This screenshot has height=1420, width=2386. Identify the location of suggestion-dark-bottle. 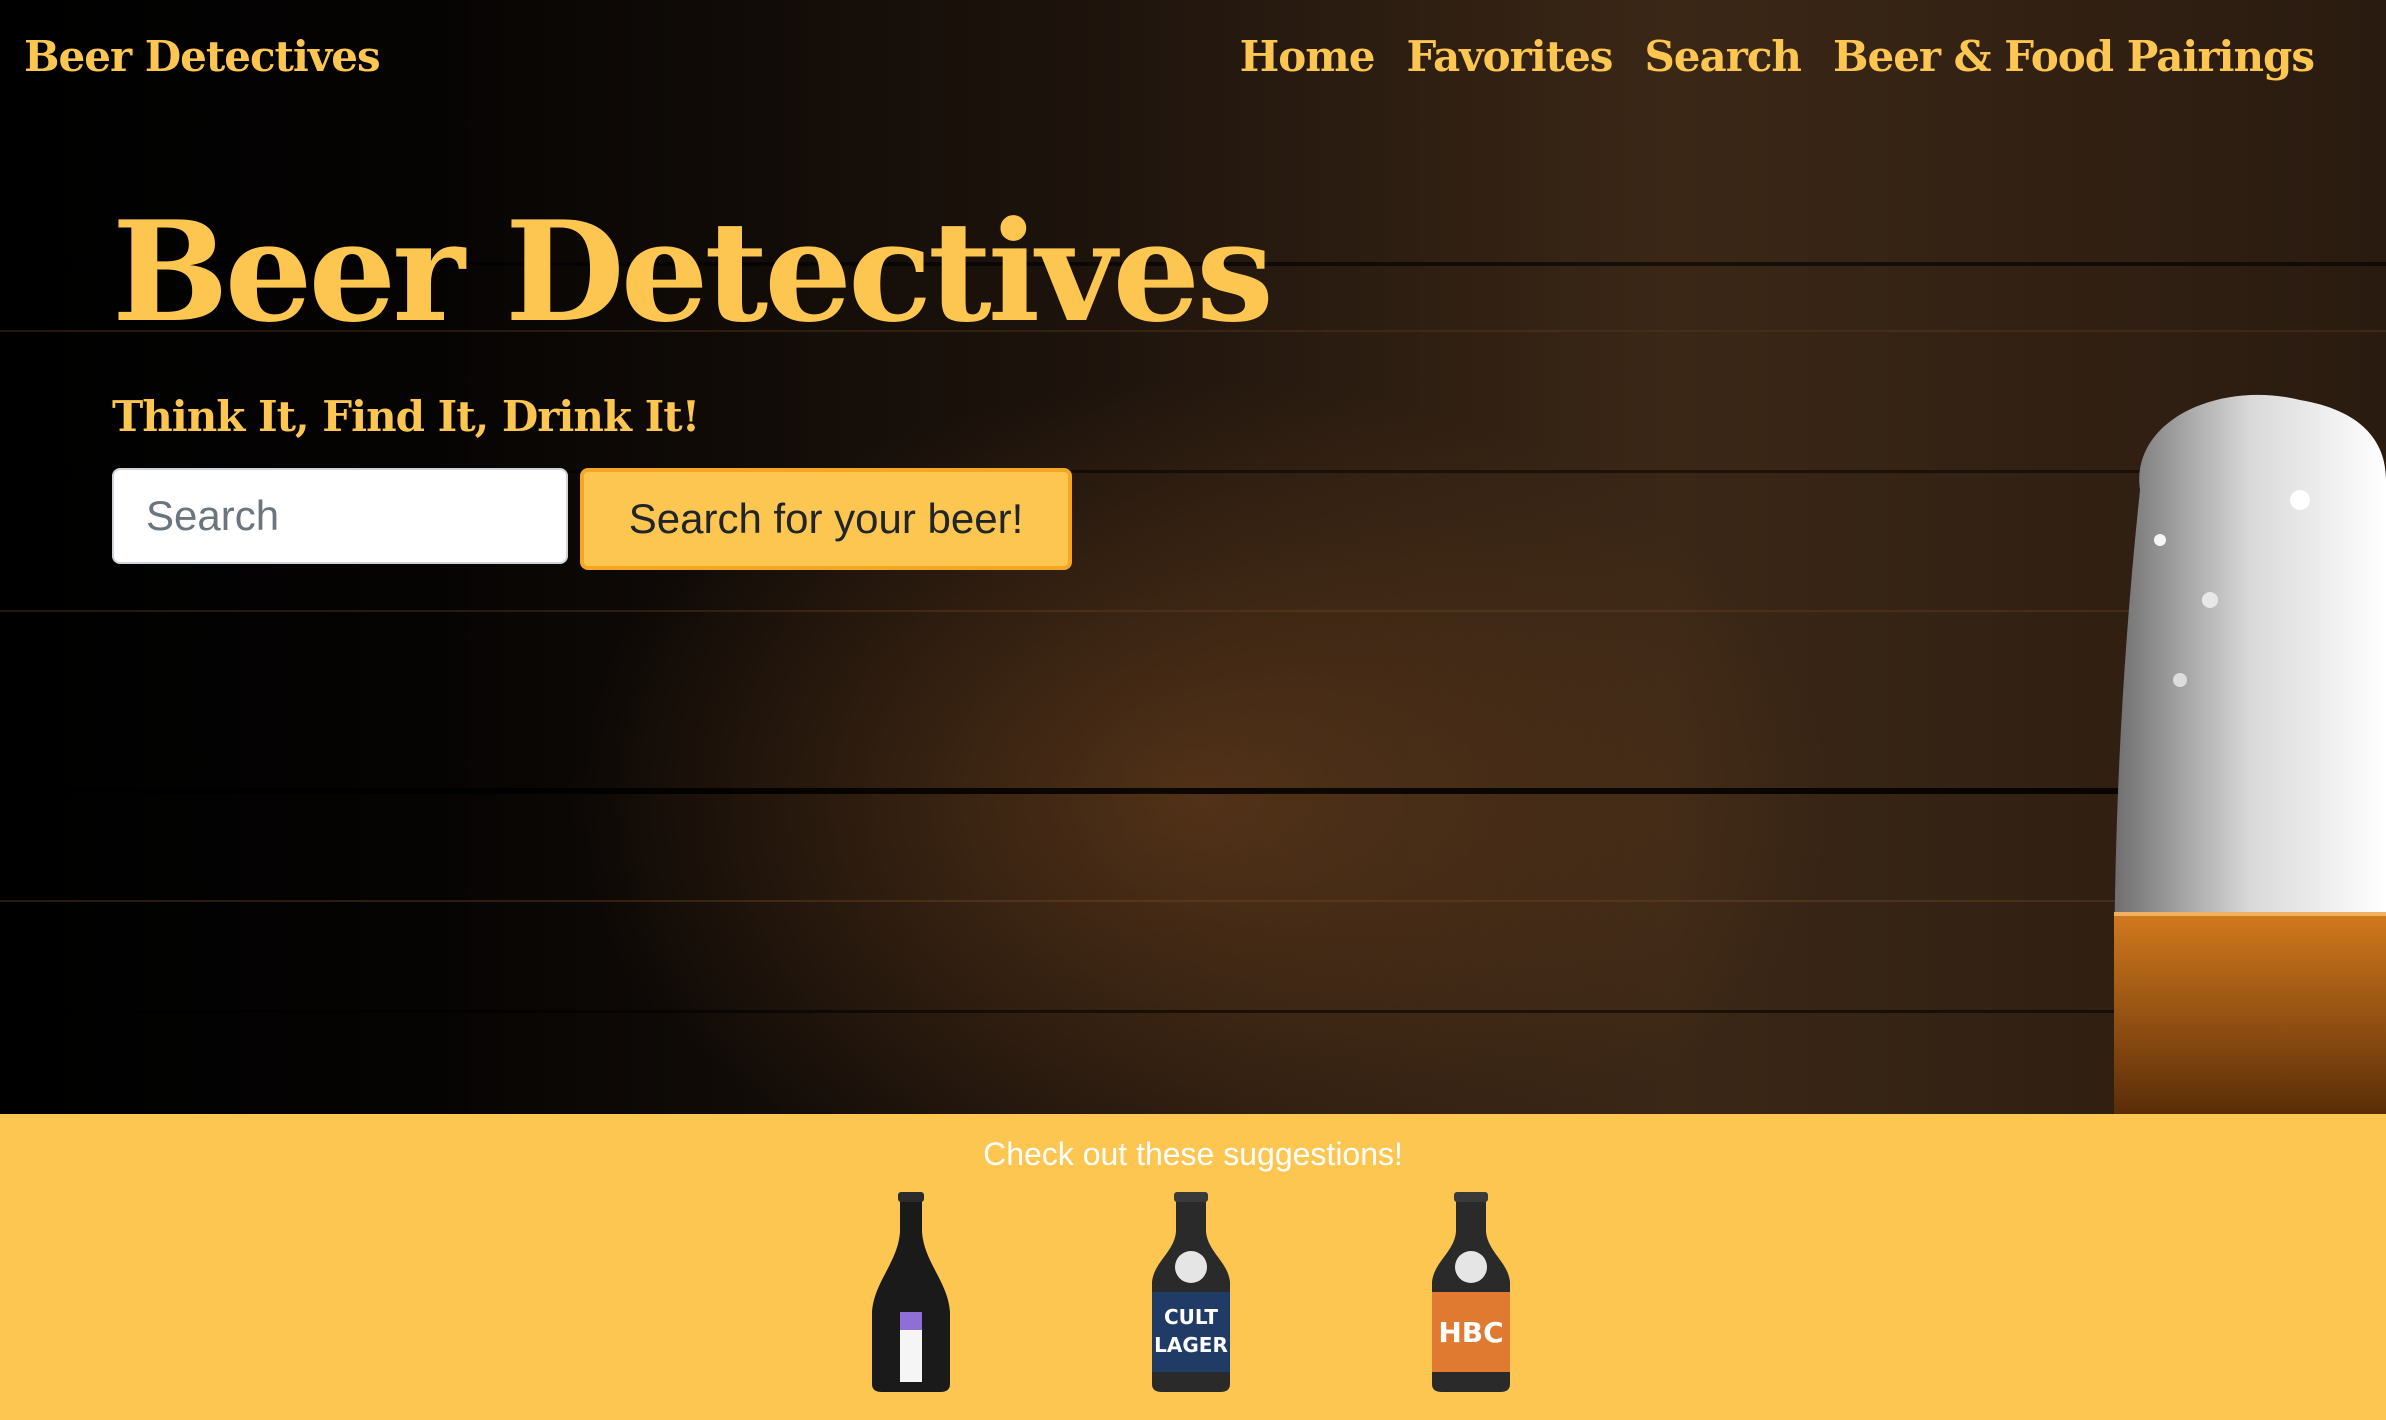
(911, 1292).